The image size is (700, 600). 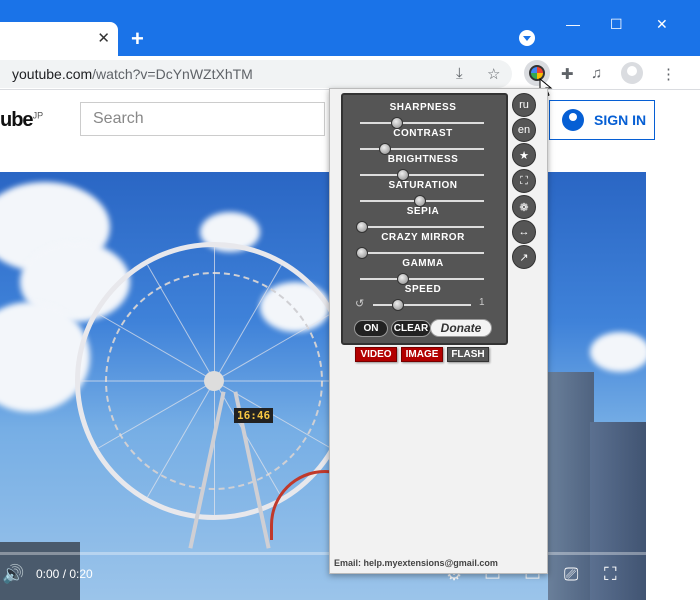 What do you see at coordinates (422, 279) in the screenshot?
I see `slider-track-gamma` at bounding box center [422, 279].